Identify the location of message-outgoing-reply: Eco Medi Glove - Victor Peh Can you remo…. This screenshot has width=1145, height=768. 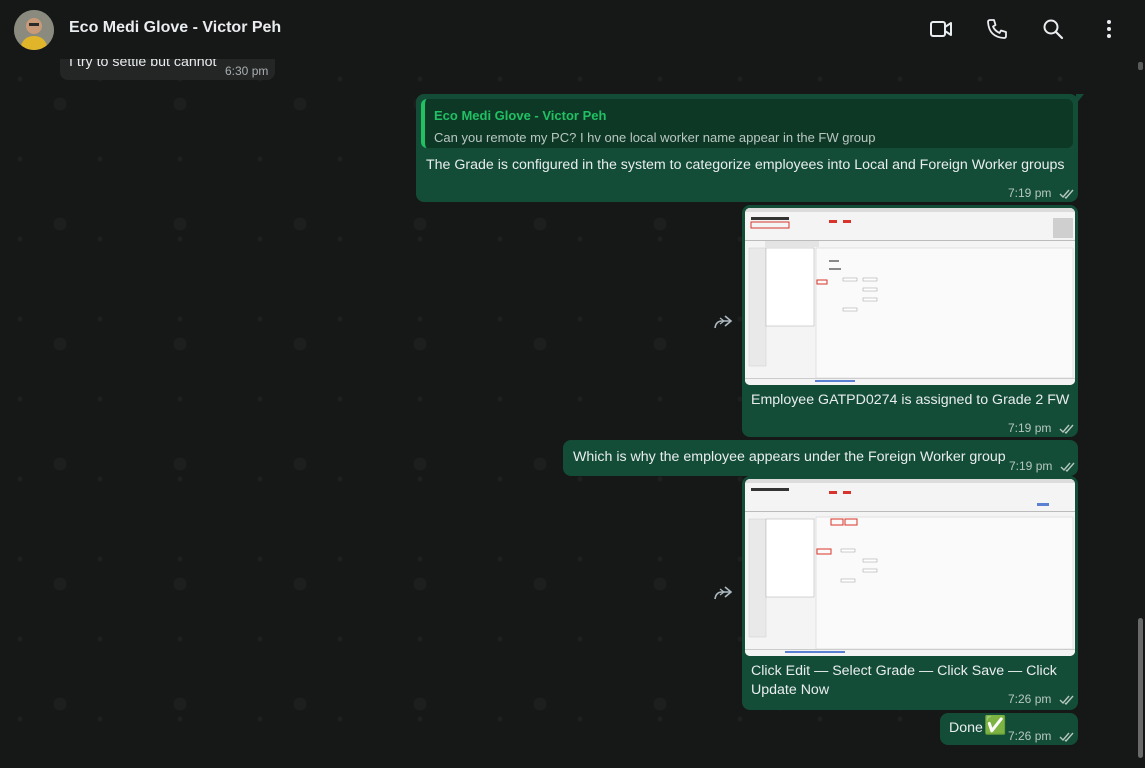
(747, 148).